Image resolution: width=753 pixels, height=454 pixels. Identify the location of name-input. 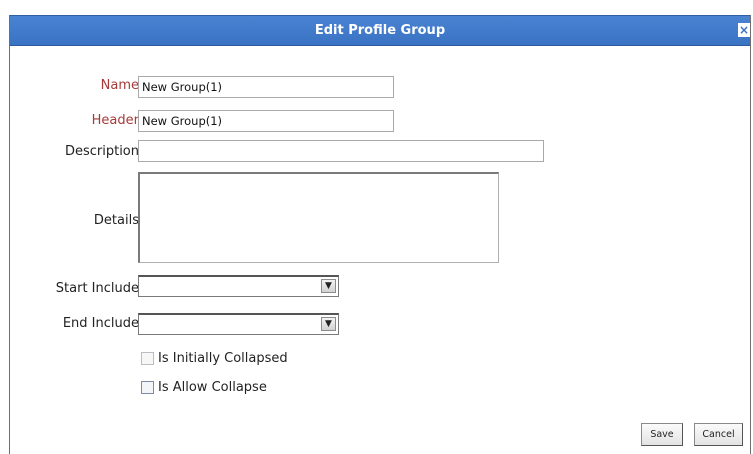
(266, 87).